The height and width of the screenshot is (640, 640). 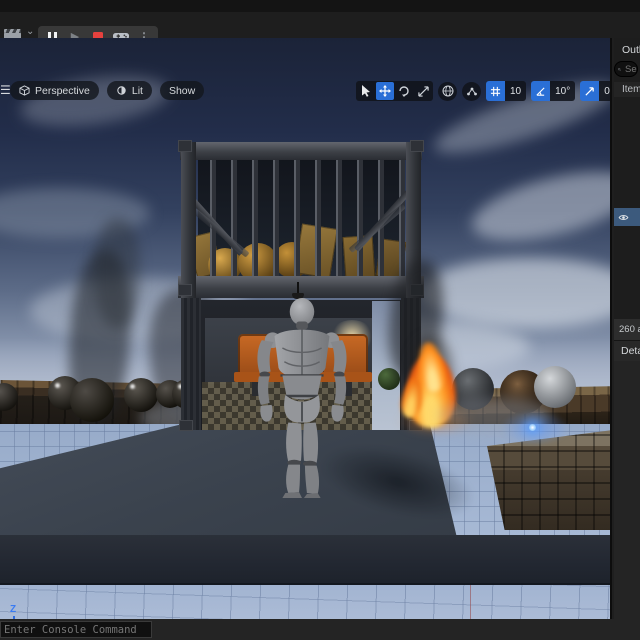 What do you see at coordinates (13, 609) in the screenshot?
I see `axis-z-label: Z` at bounding box center [13, 609].